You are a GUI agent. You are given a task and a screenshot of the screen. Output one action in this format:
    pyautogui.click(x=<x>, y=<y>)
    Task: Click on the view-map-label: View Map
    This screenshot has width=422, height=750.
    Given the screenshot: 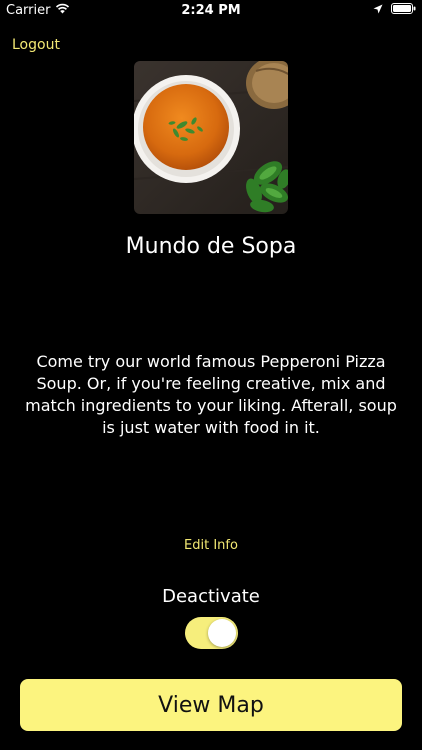 What is the action you would take?
    pyautogui.click(x=211, y=705)
    